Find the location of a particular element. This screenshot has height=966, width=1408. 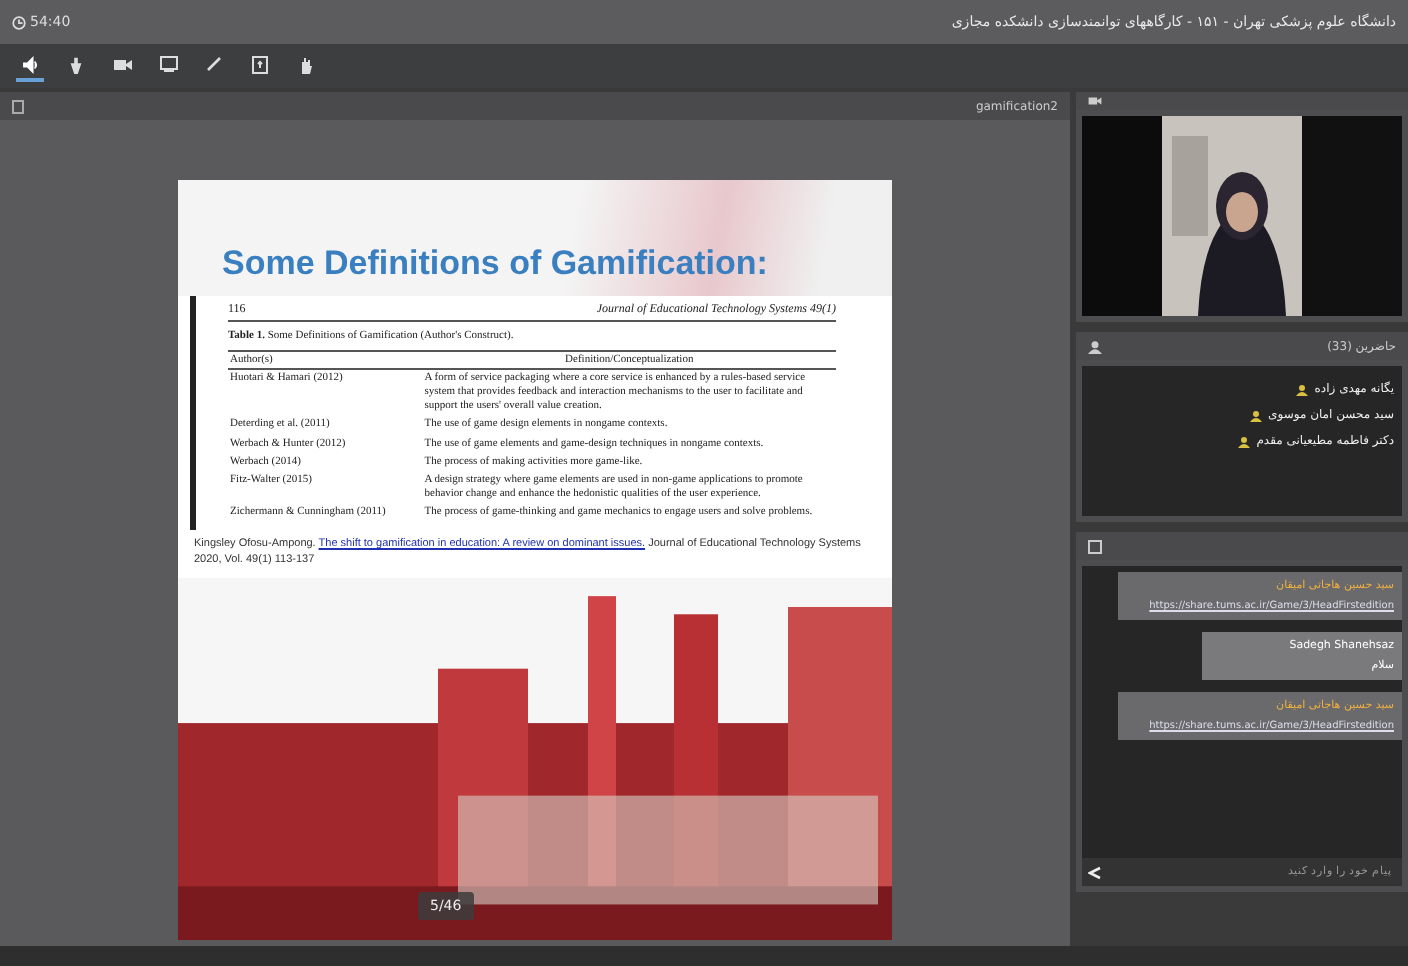

screen-icon is located at coordinates (168, 64).